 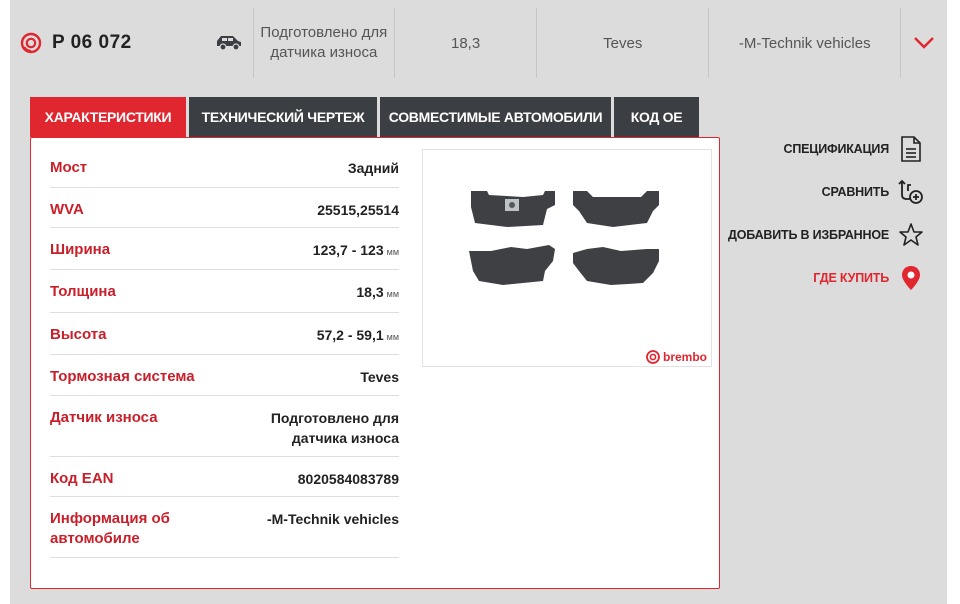 I want to click on where-to-buy-label: ГДЕ КУПИТЬ, so click(x=851, y=278).